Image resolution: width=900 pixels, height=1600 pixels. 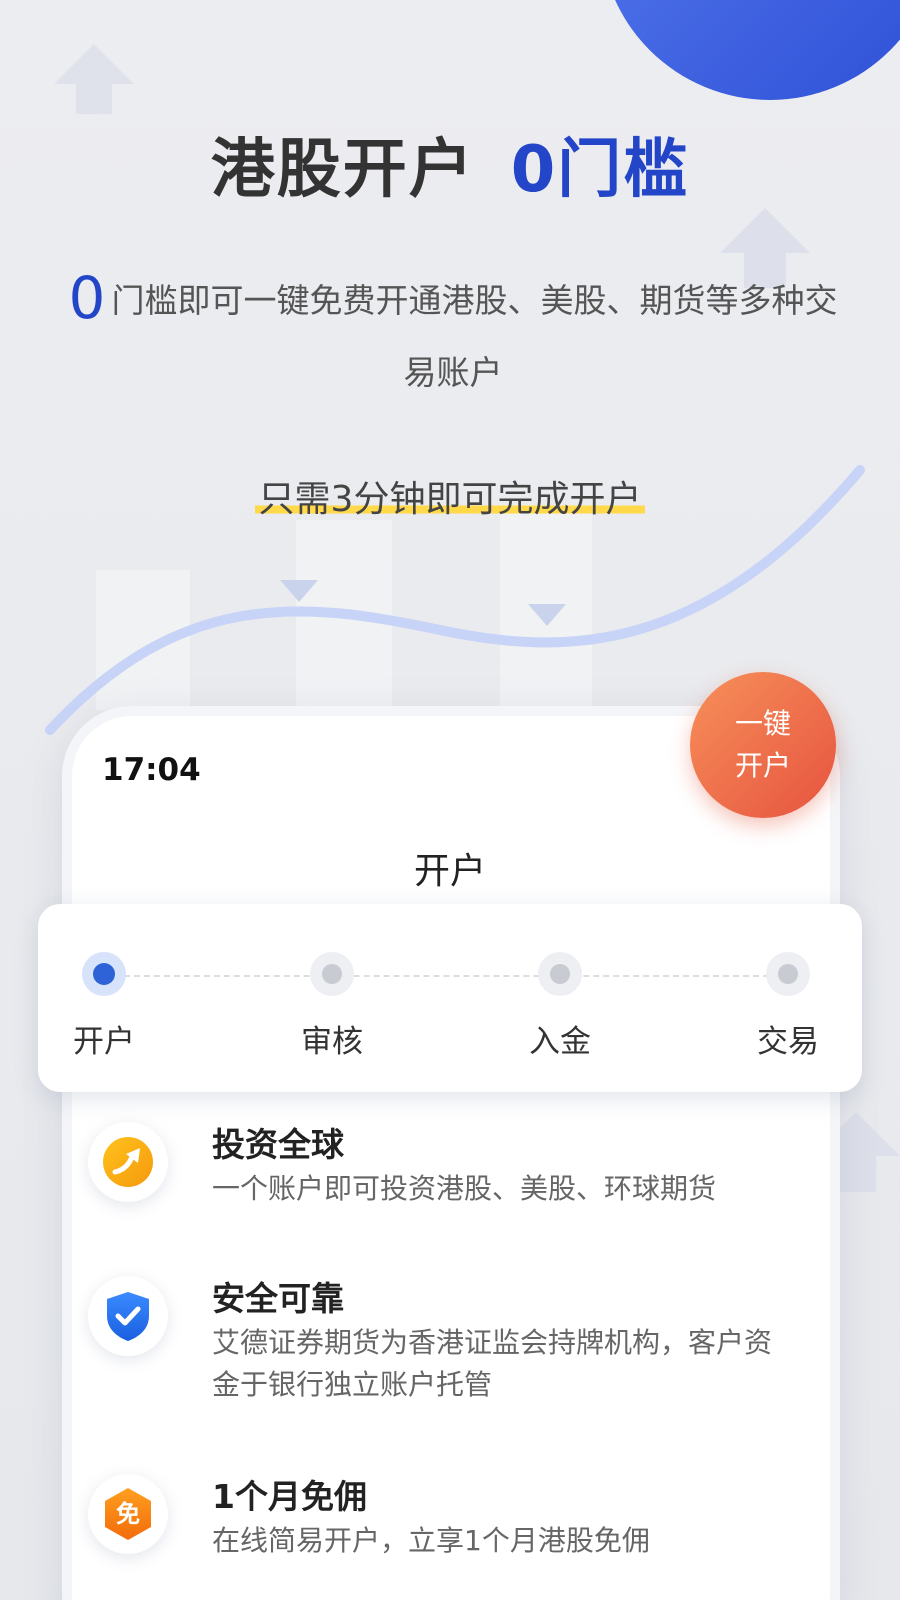 I want to click on corner-decoration, so click(x=750, y=50).